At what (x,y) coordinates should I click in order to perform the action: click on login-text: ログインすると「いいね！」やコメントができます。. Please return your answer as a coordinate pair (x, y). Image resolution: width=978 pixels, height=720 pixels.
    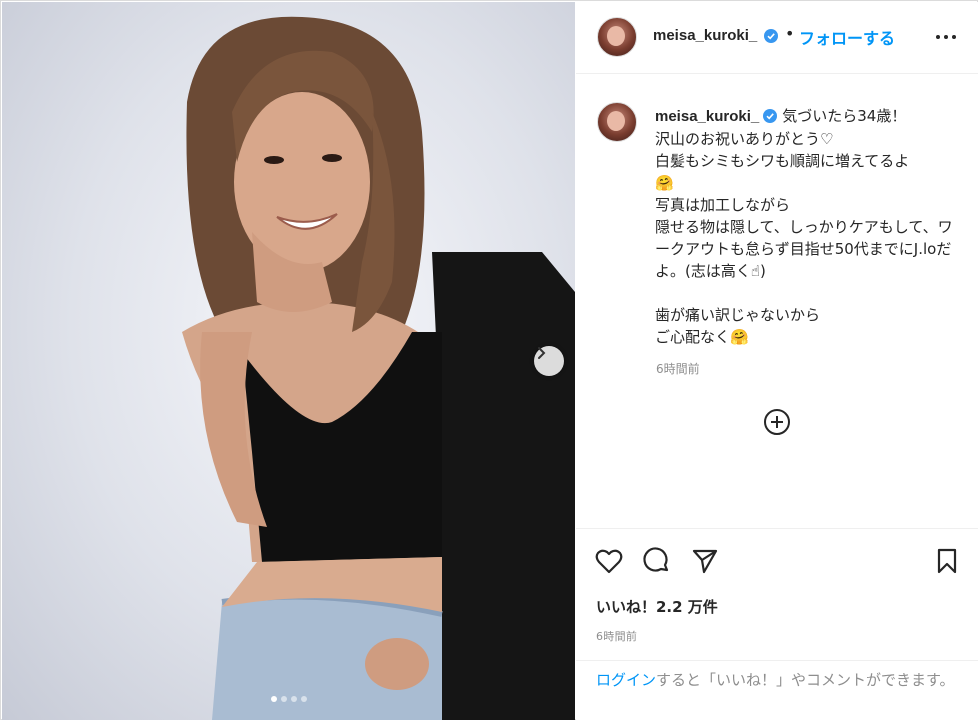
    Looking at the image, I should click on (781, 680).